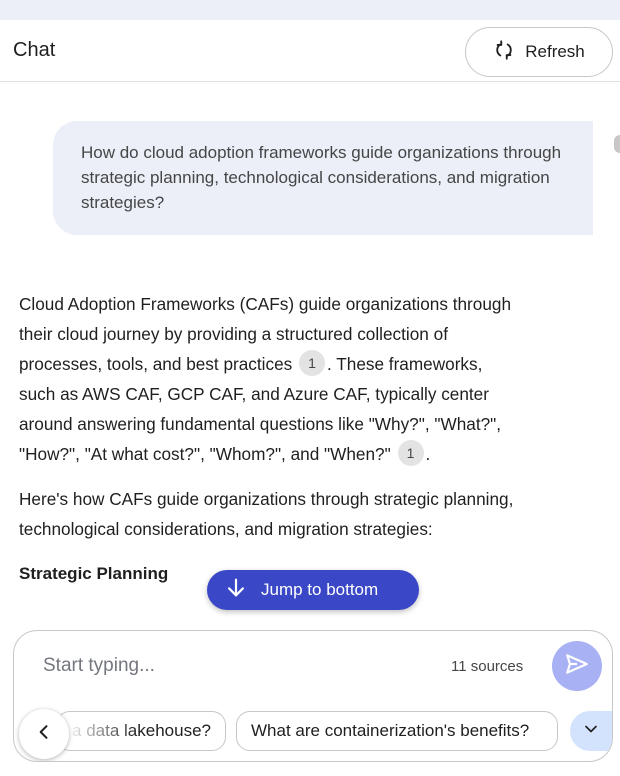 This screenshot has height=776, width=620. Describe the element at coordinates (236, 590) in the screenshot. I see `arrow-down-icon` at that location.